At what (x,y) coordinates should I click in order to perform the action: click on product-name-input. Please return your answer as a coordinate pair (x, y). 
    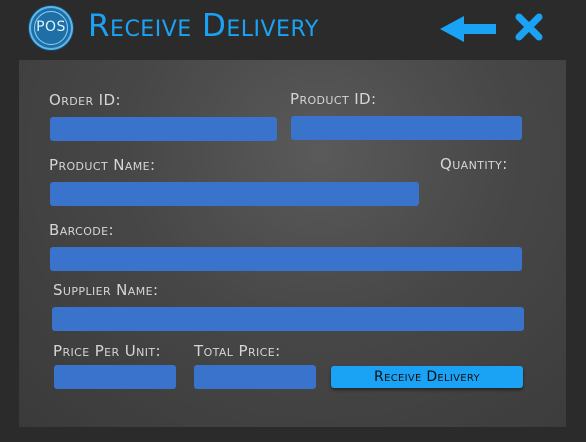
    Looking at the image, I should click on (234, 194).